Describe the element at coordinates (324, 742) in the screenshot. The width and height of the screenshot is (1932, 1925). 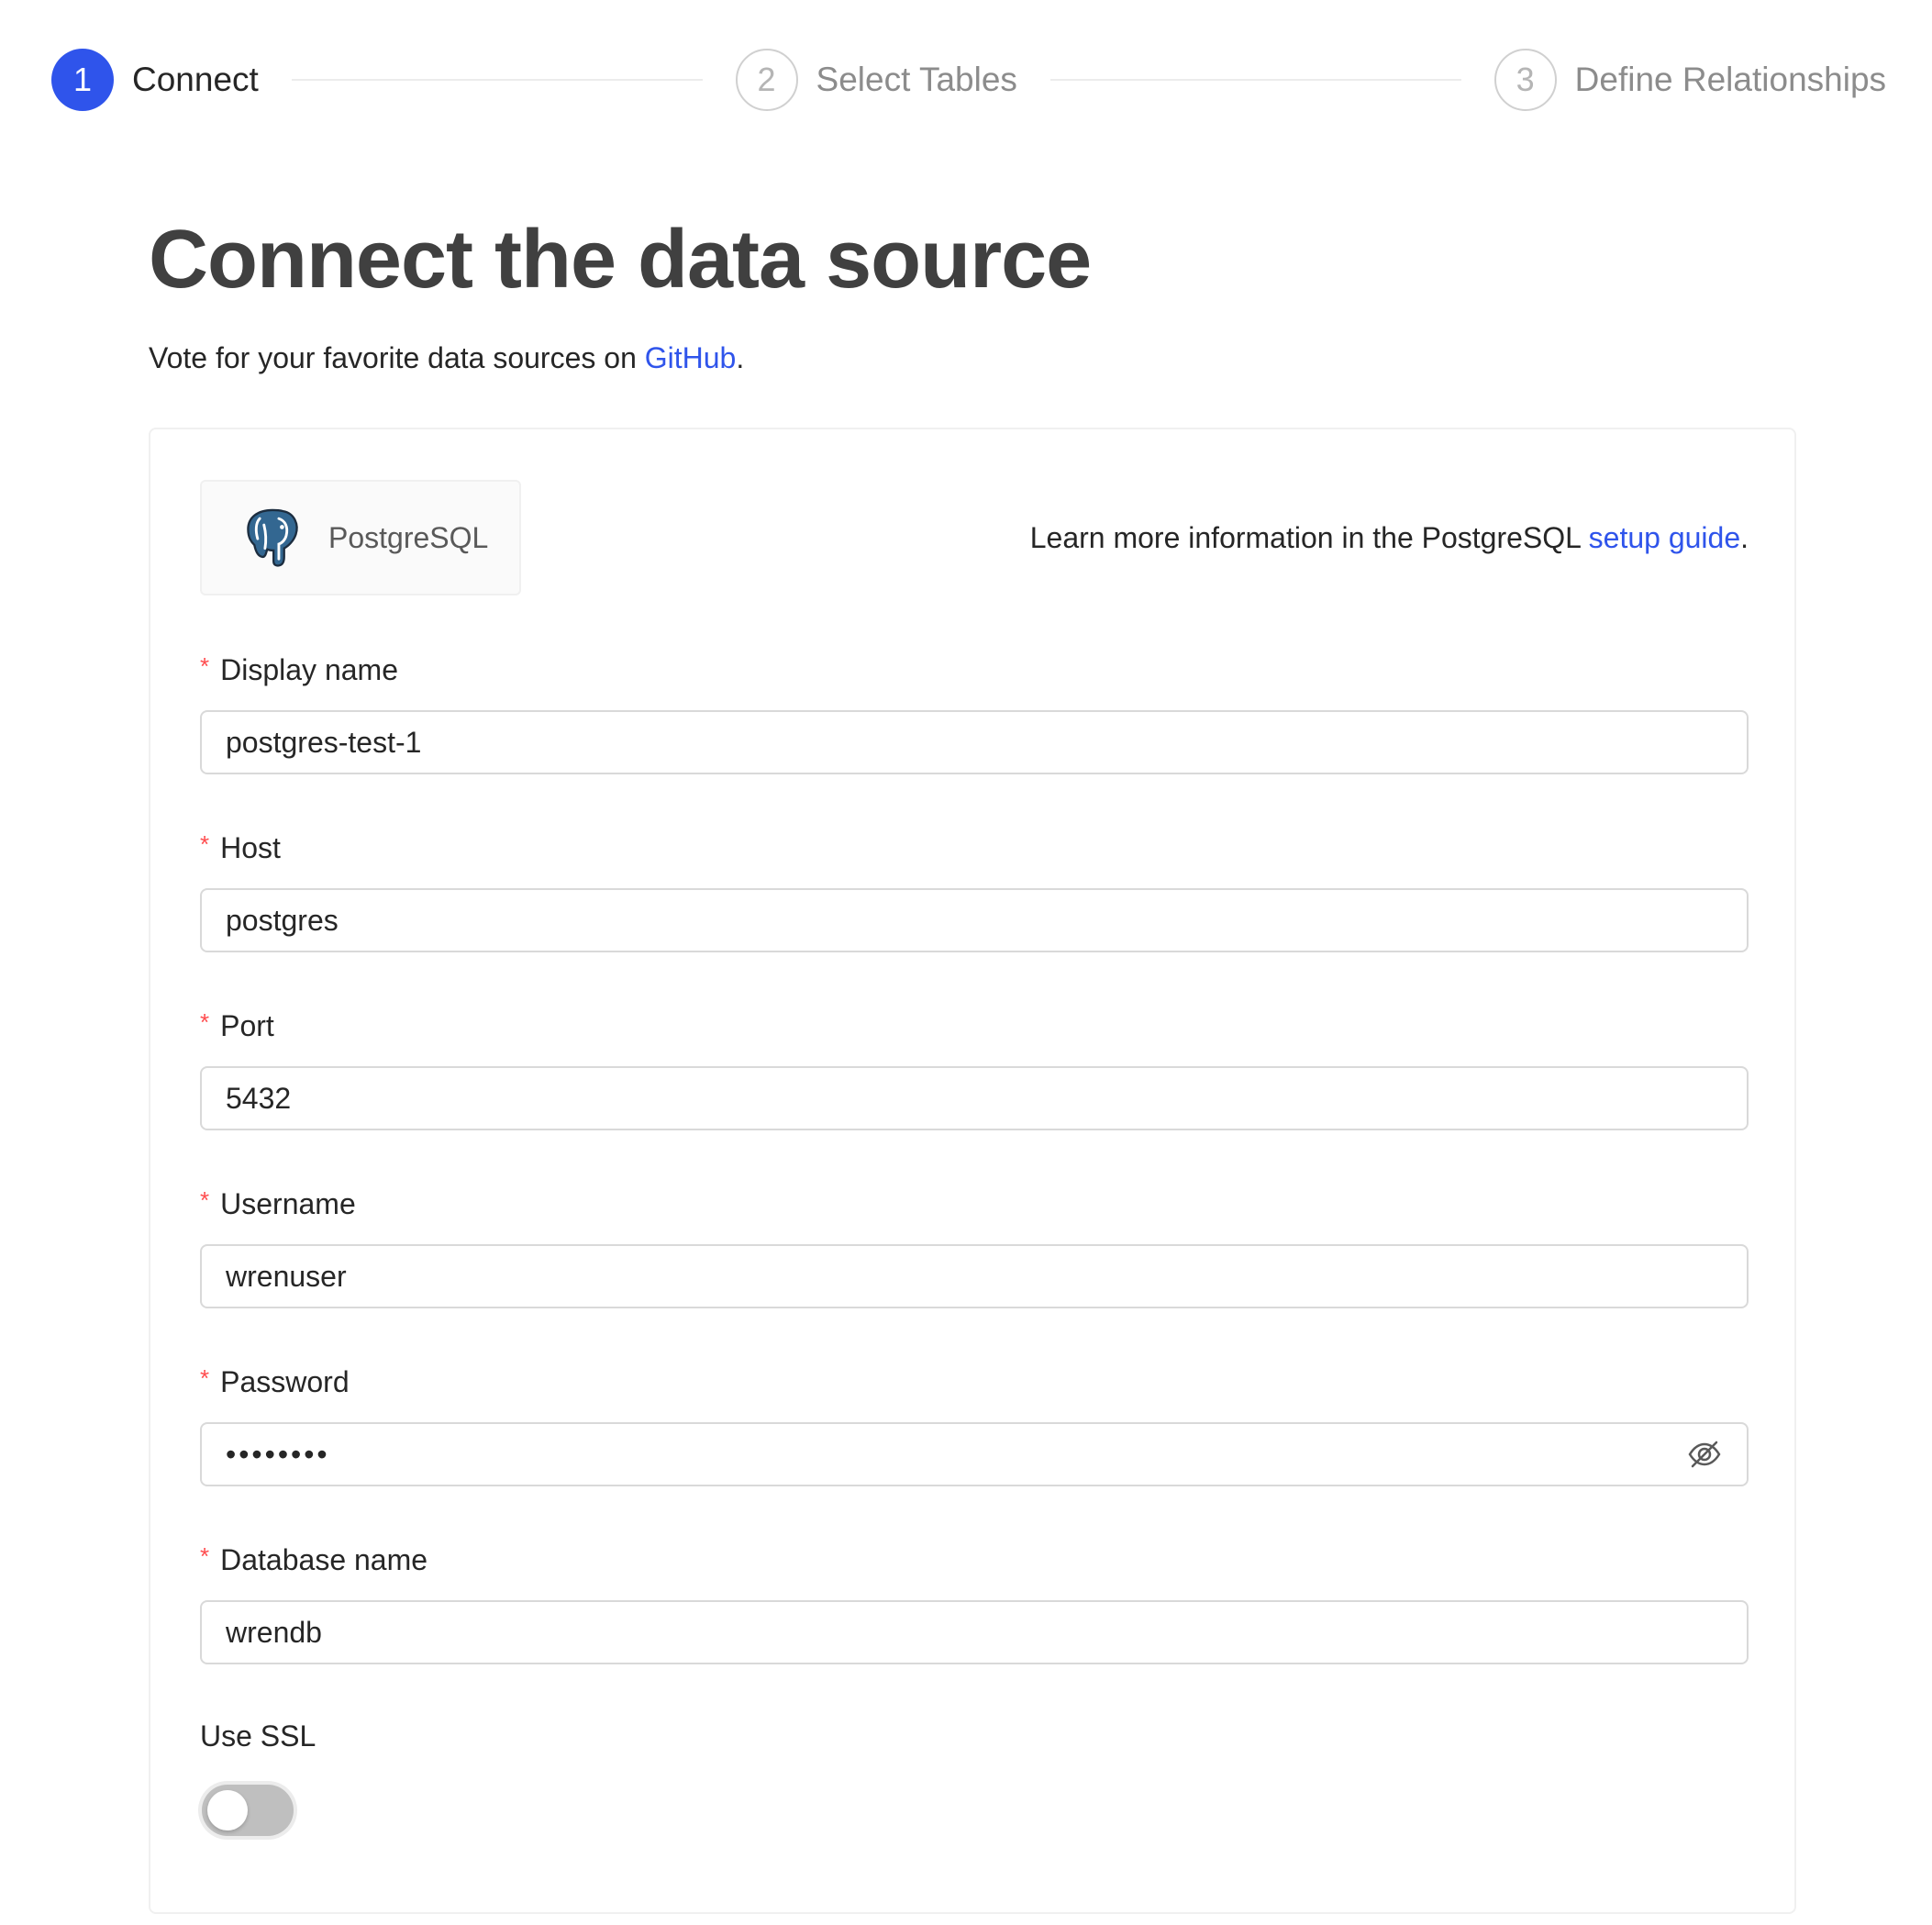
I see `display-name-value: postgres-test-1` at that location.